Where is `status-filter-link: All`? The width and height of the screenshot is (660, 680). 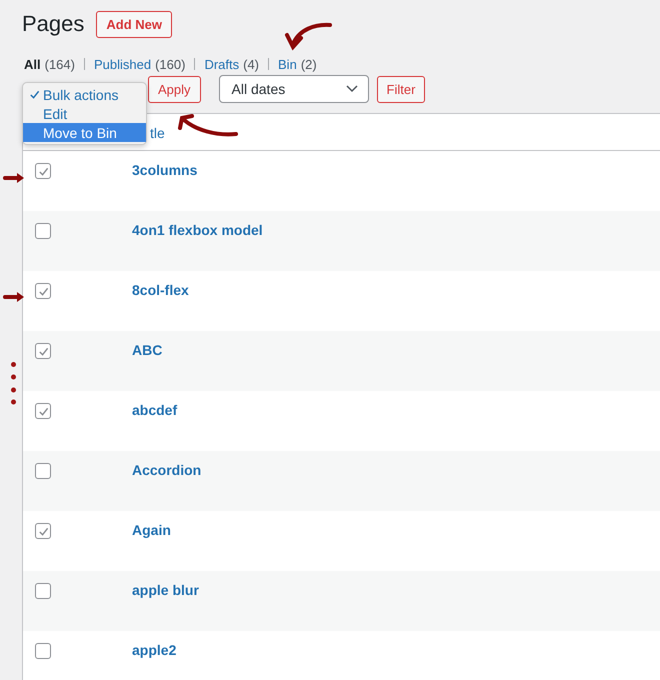 status-filter-link: All is located at coordinates (32, 64).